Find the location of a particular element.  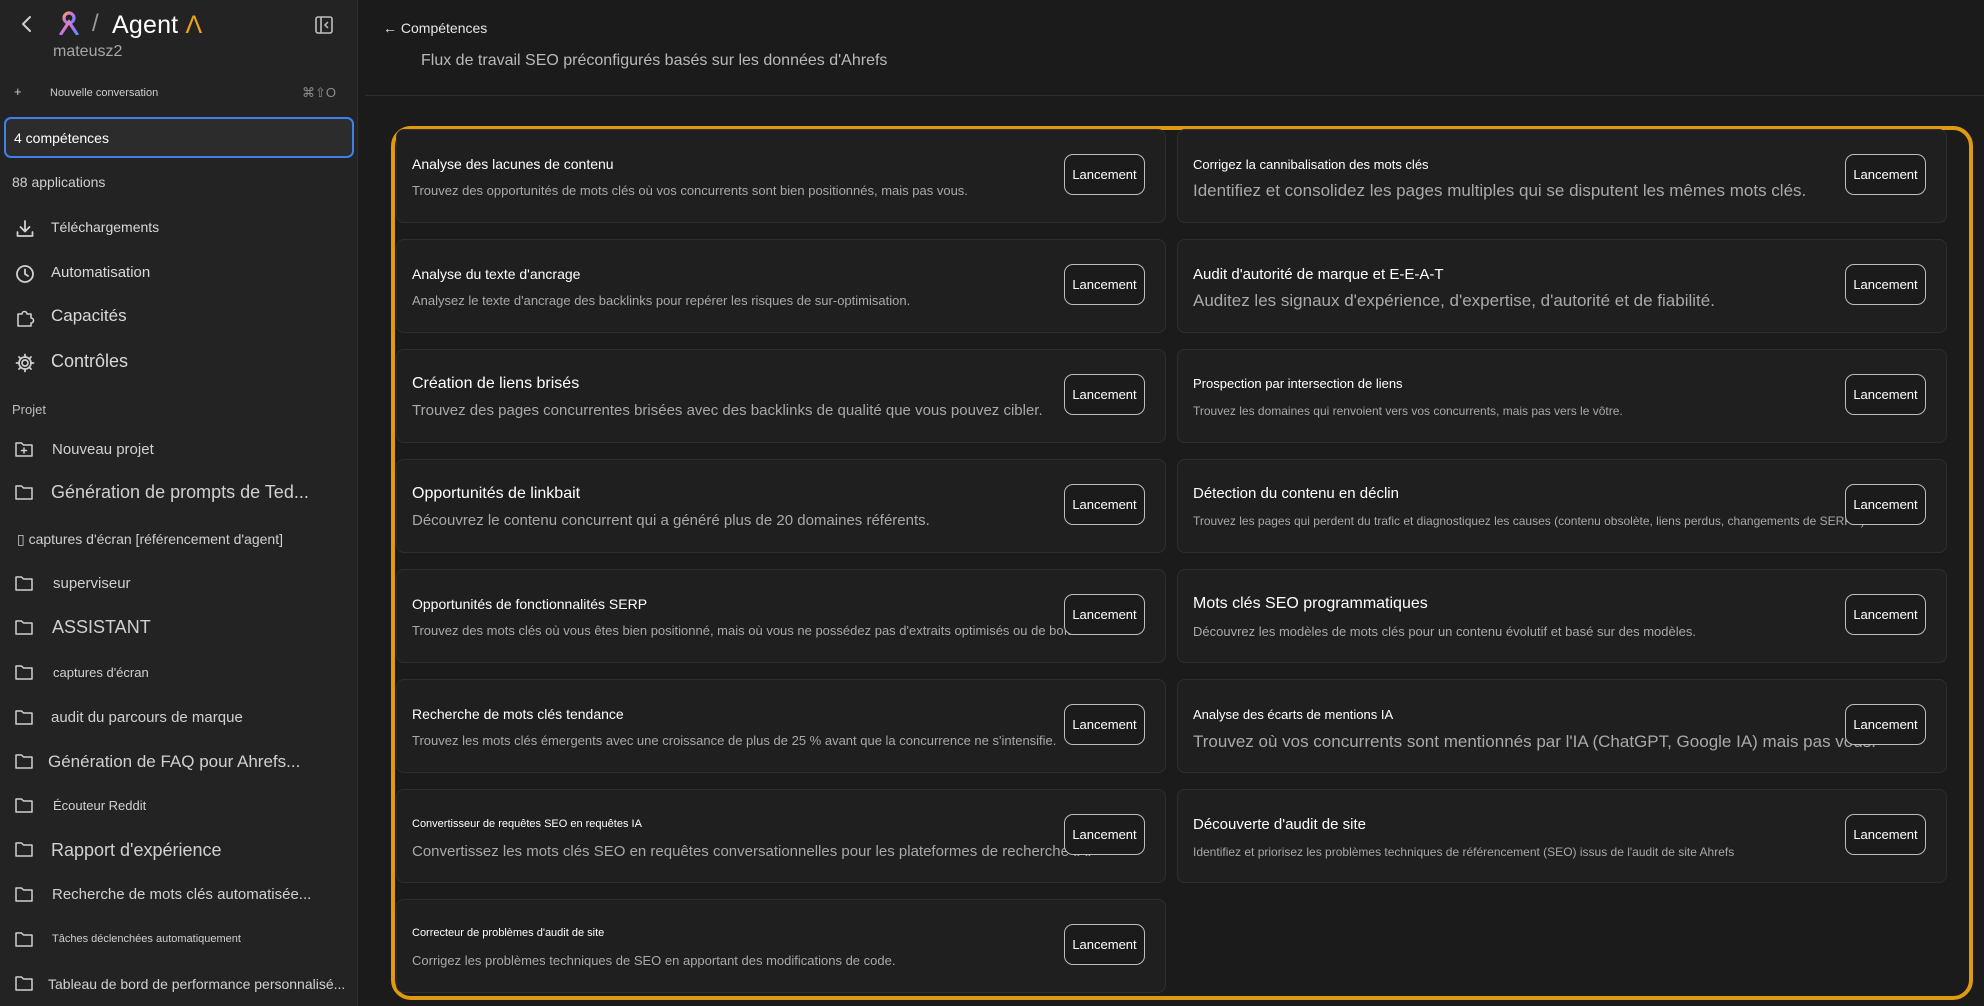

sidebar-item-capacites: Capacités is located at coordinates (179, 317).